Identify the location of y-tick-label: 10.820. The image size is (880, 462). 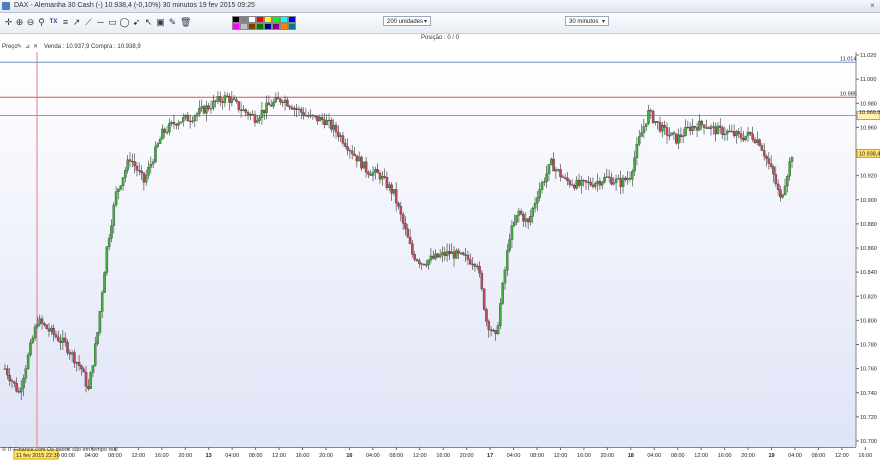
(868, 297).